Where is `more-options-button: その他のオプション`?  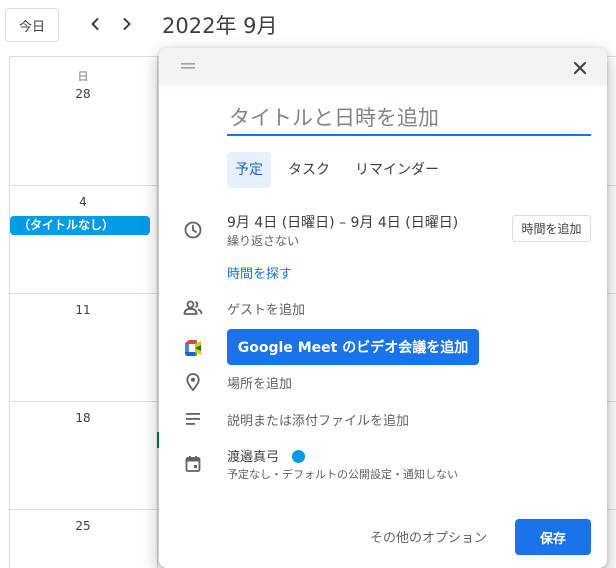
more-options-button: その他のオプション is located at coordinates (428, 536).